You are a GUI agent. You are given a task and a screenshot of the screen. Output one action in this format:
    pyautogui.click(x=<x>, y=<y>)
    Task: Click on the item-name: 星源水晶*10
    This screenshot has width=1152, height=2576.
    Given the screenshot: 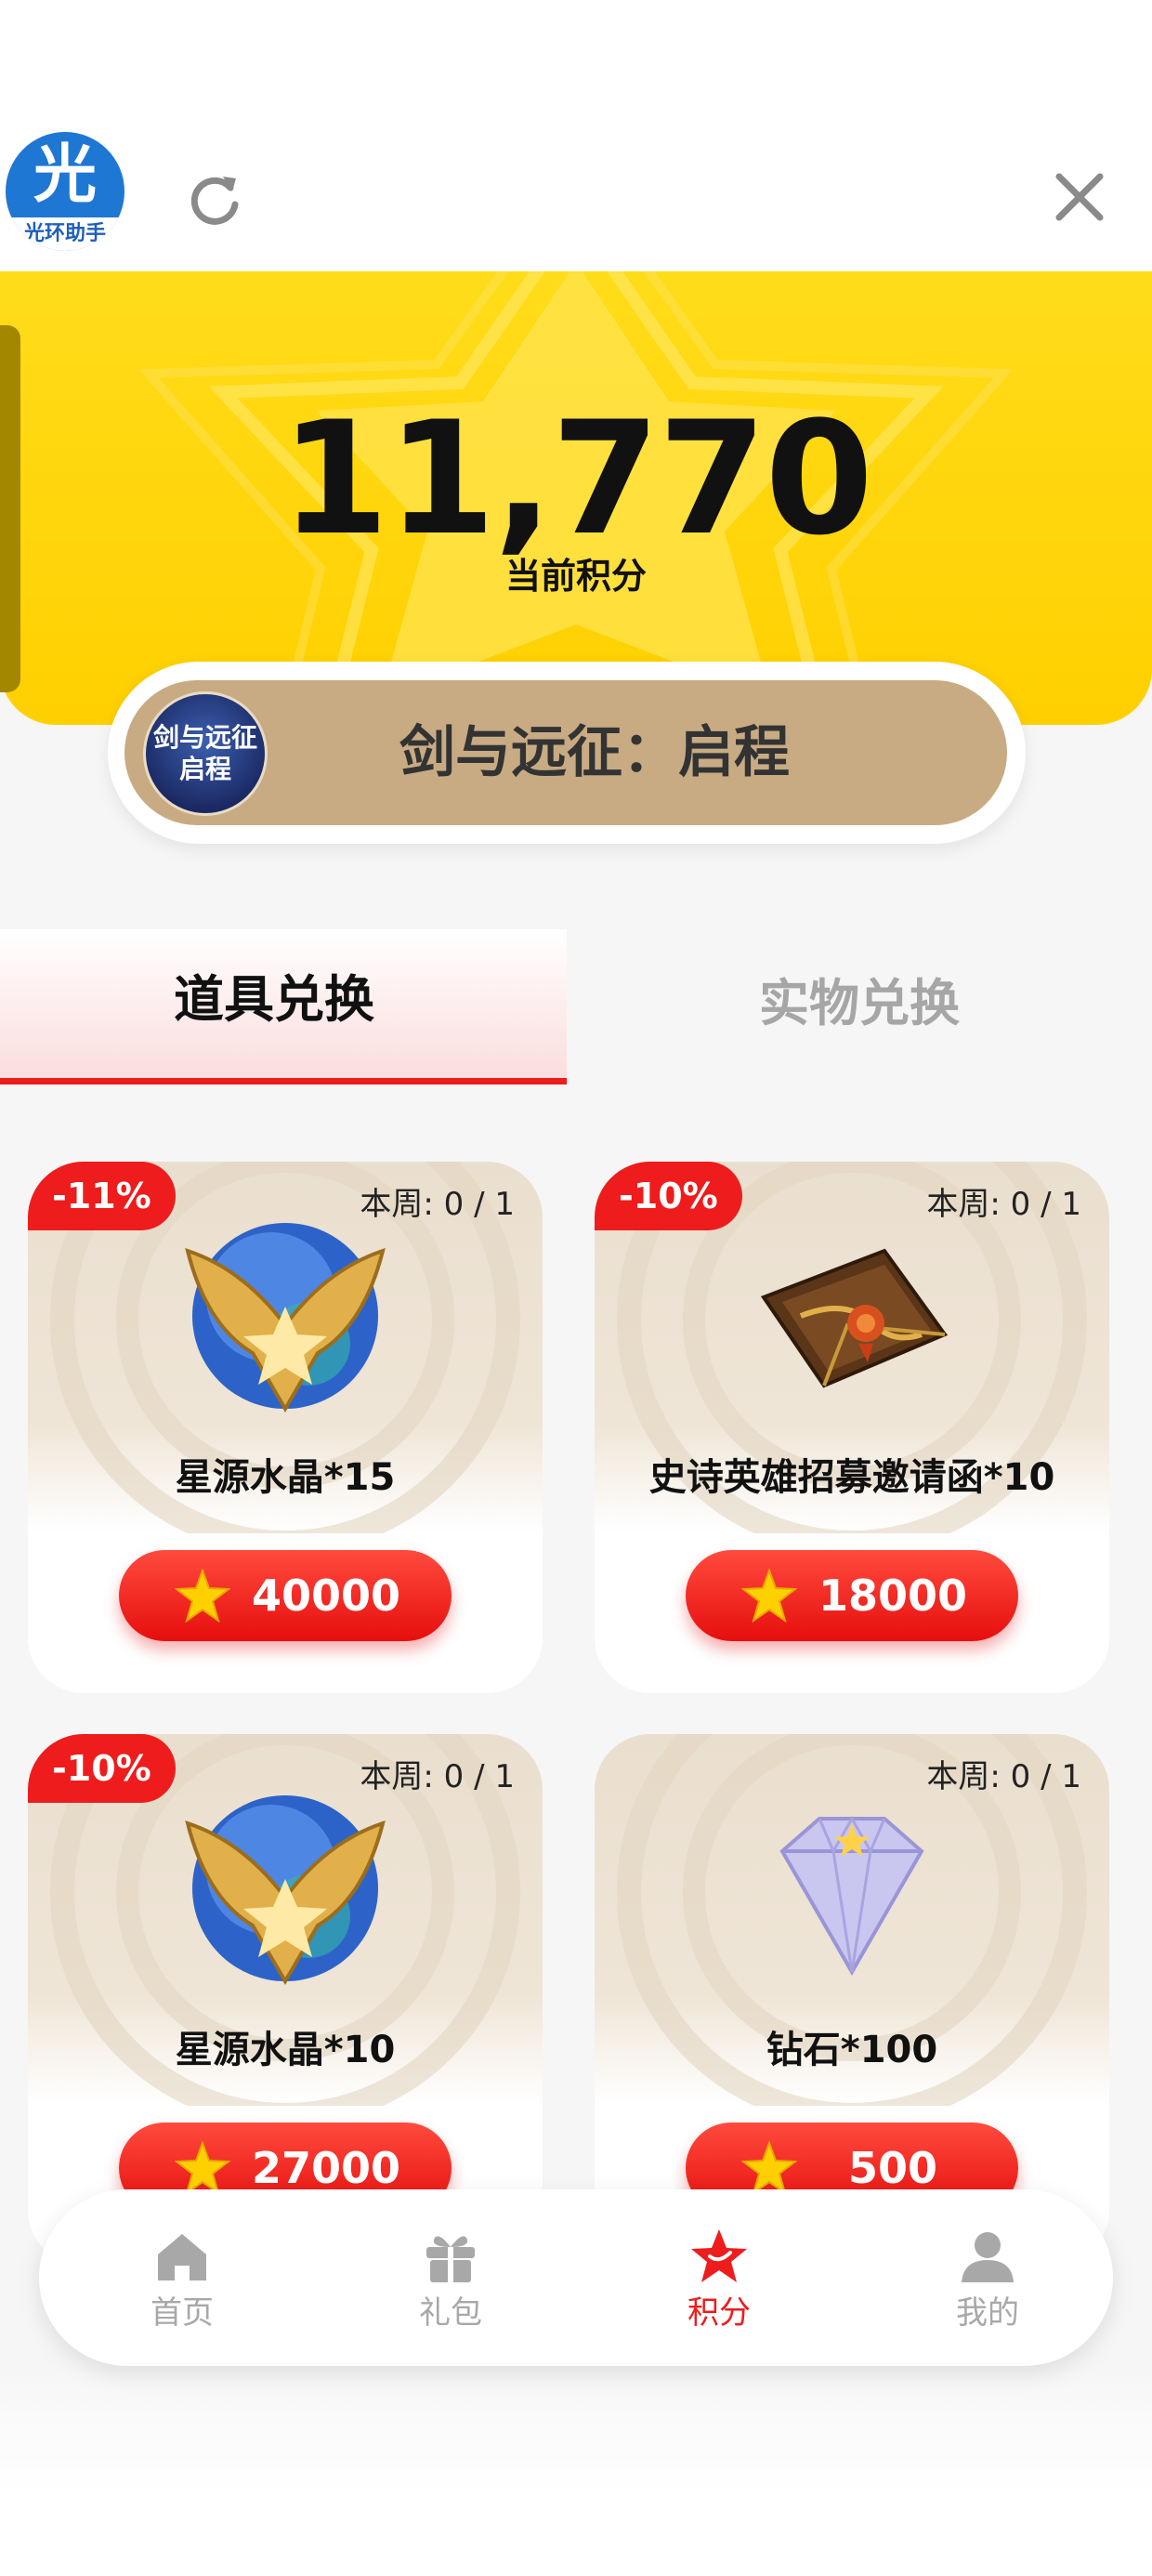 What is the action you would take?
    pyautogui.click(x=285, y=2050)
    